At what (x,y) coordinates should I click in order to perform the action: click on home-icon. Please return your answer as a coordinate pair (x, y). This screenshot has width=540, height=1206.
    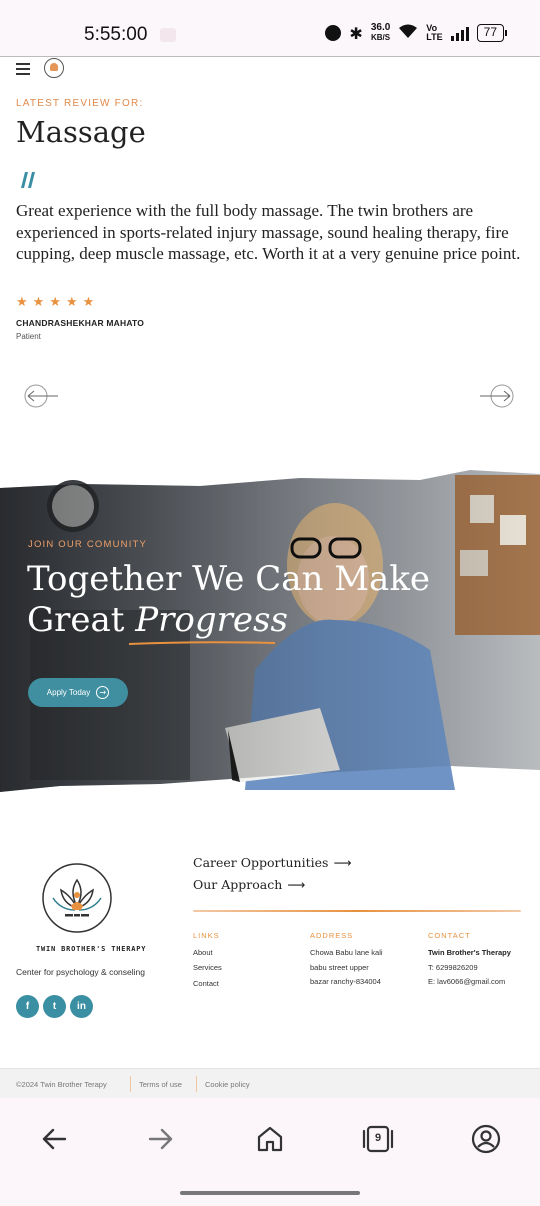
    Looking at the image, I should click on (270, 1139).